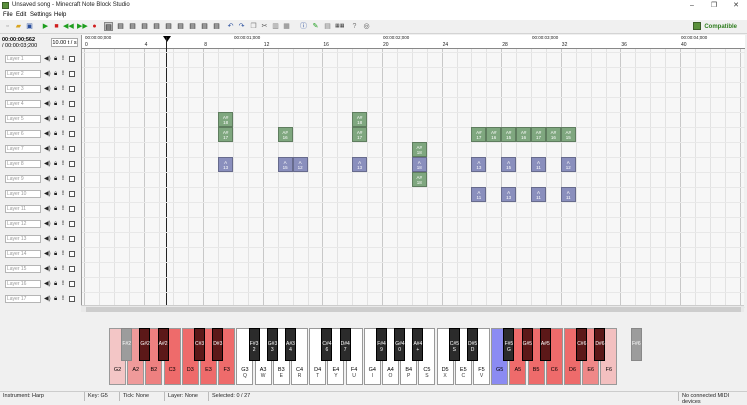  What do you see at coordinates (568, 164) in the screenshot?
I see `note-block: A 12` at bounding box center [568, 164].